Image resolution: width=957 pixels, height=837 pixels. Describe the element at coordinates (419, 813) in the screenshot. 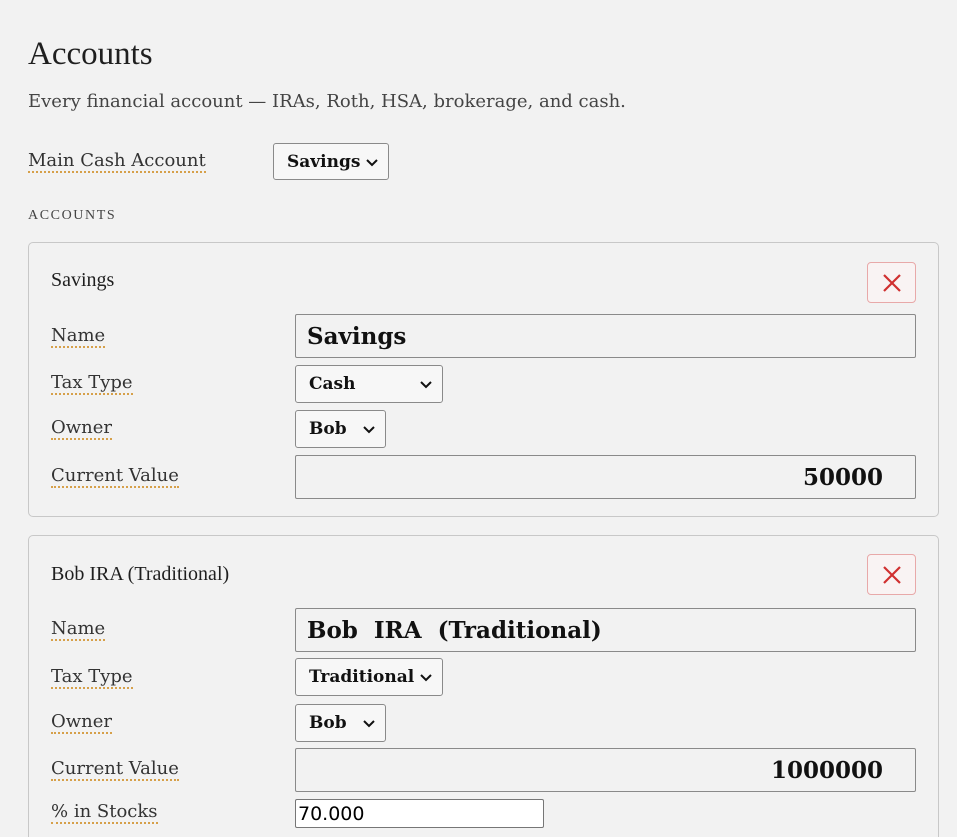

I see `pct-stocks-input: 70.000` at that location.